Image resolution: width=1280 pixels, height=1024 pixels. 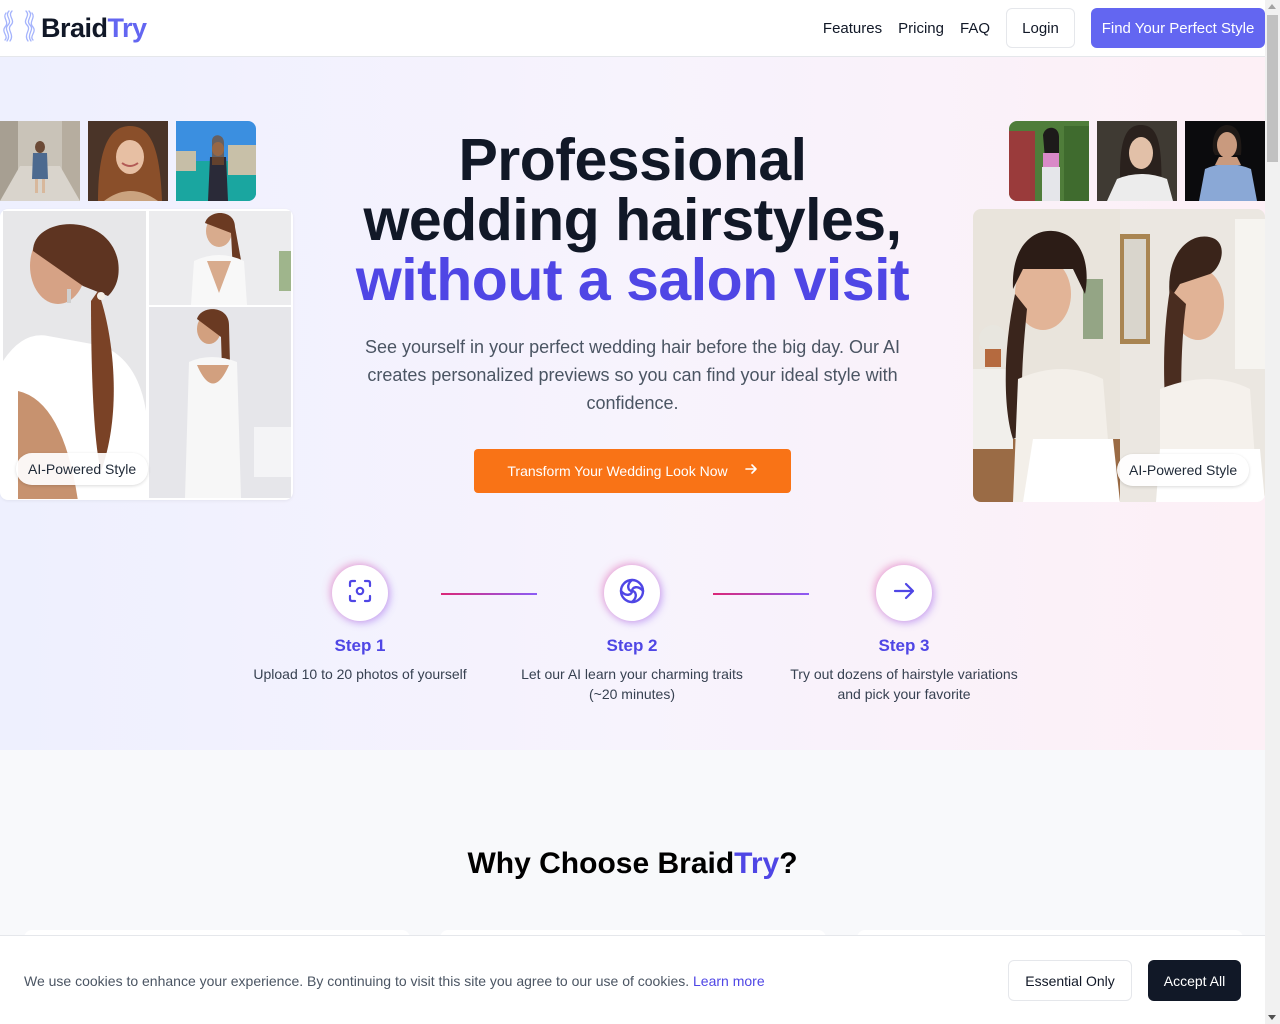 I want to click on step-1-title: Step 1, so click(x=360, y=645).